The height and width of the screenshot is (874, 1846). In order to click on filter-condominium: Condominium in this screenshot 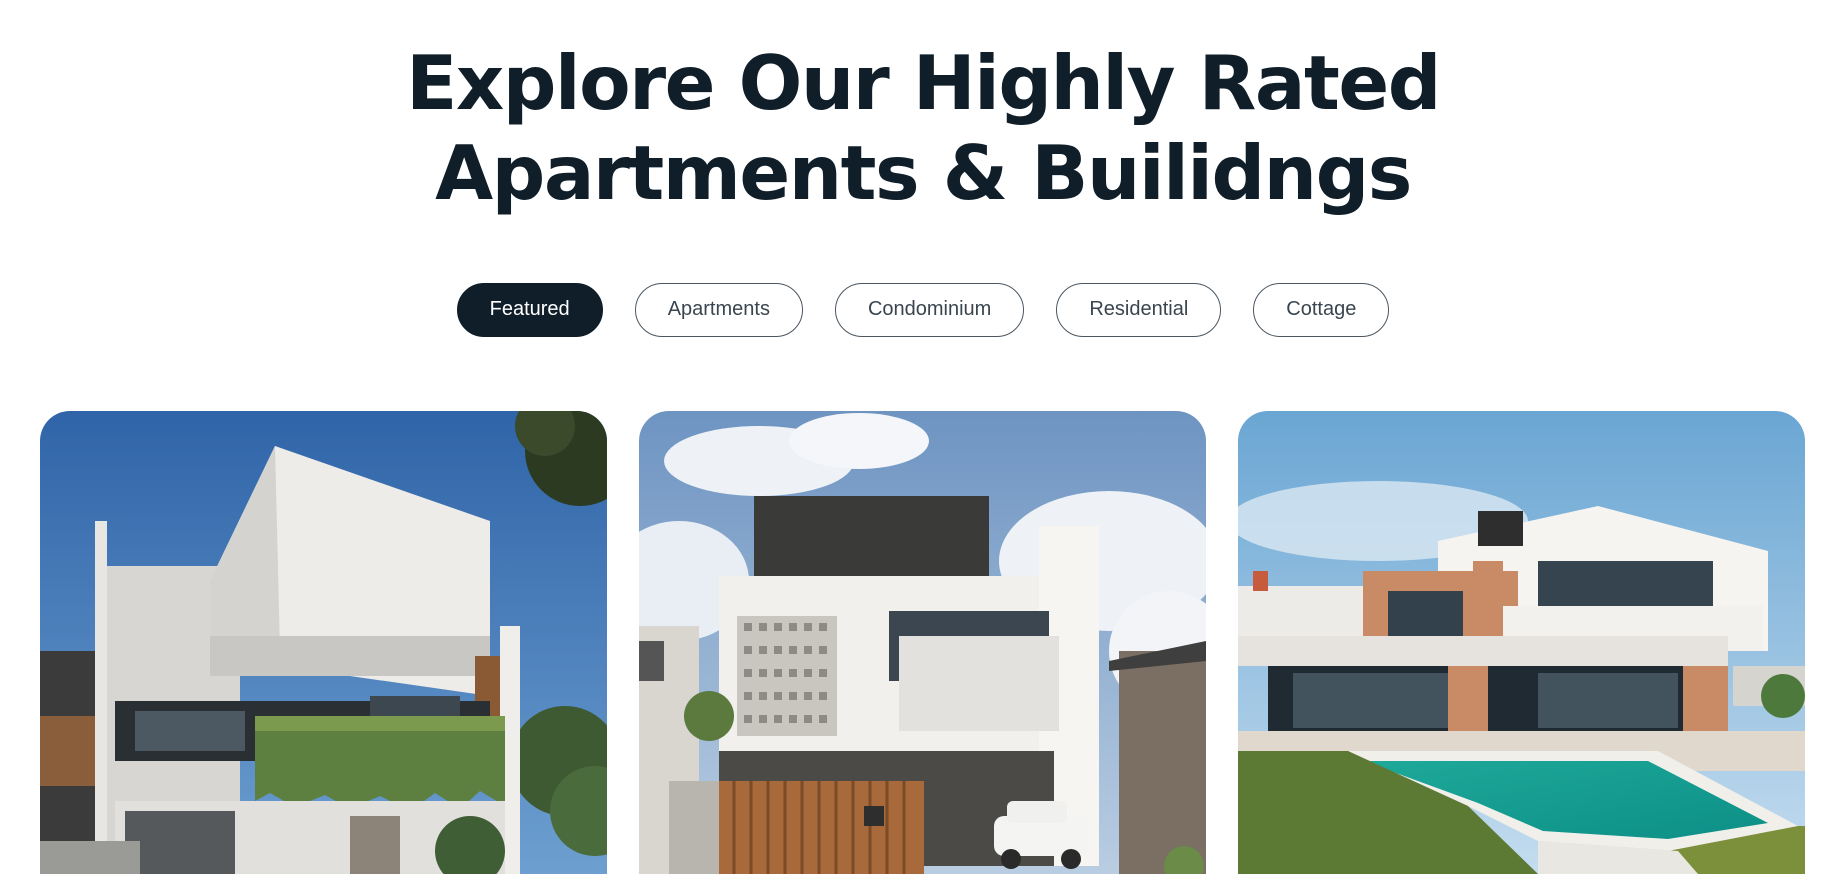, I will do `click(929, 310)`.